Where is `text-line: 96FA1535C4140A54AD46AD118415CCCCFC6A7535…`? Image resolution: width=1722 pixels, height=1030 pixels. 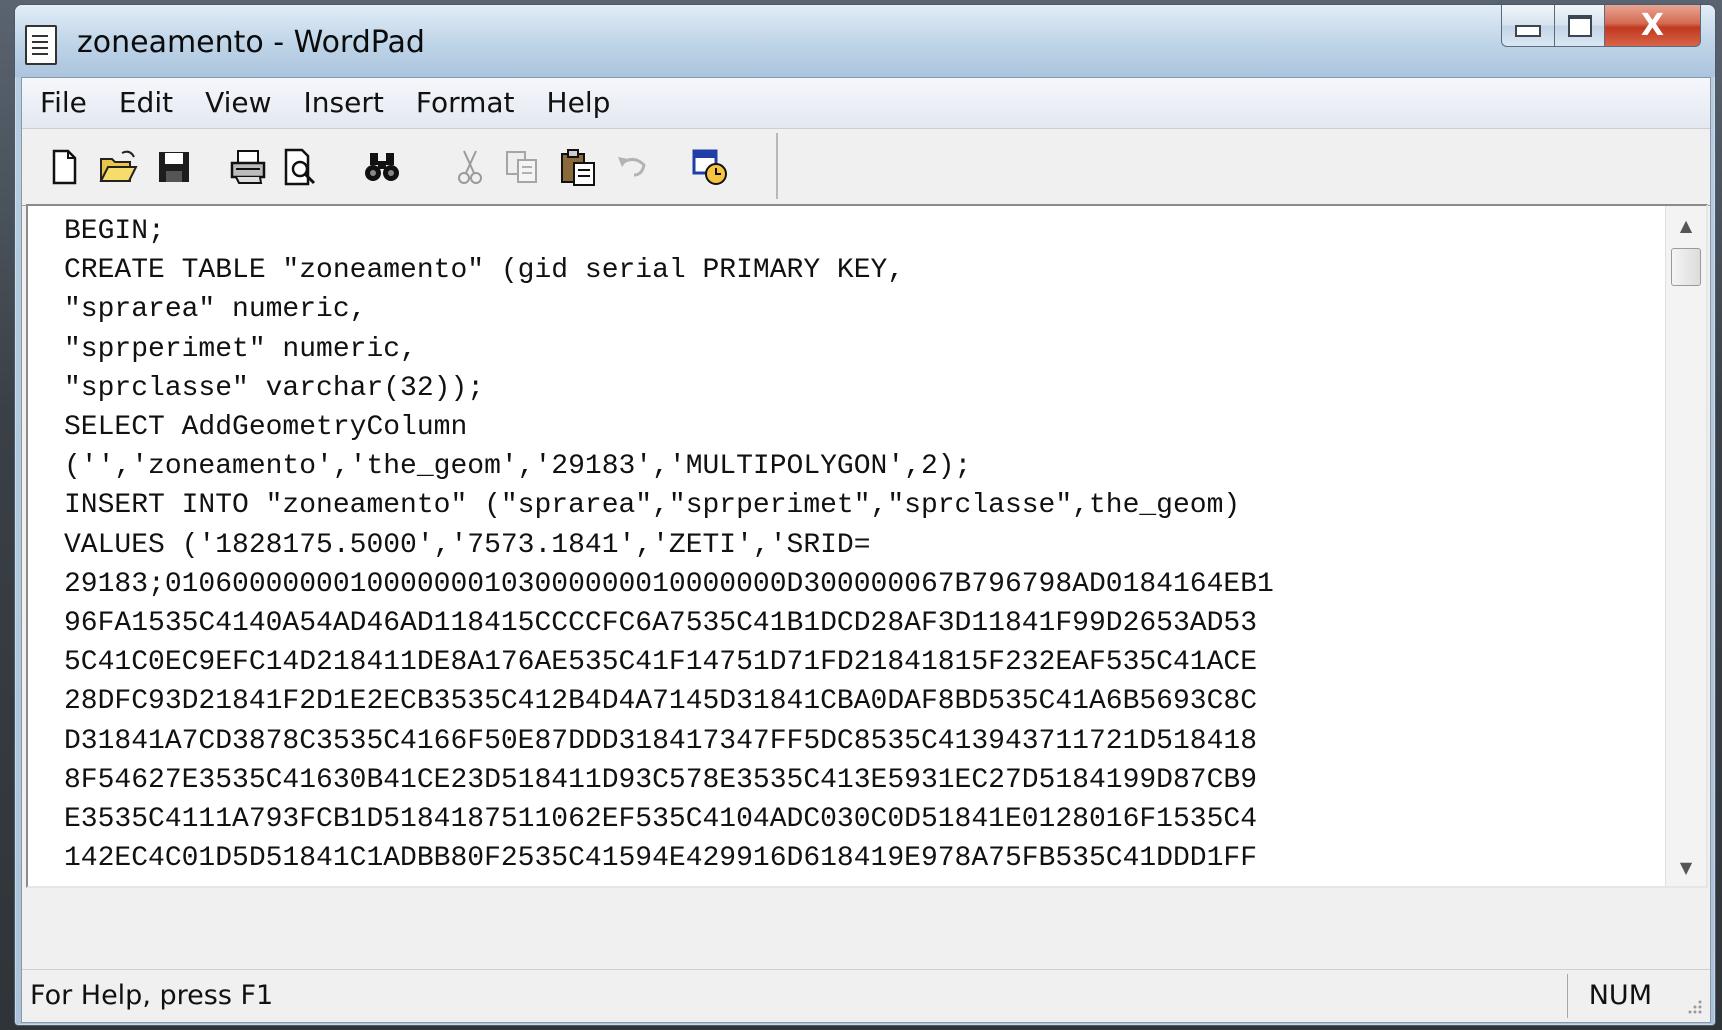
text-line: 96FA1535C4140A54AD46AD118415CCCCFC6A7535… is located at coordinates (660, 624).